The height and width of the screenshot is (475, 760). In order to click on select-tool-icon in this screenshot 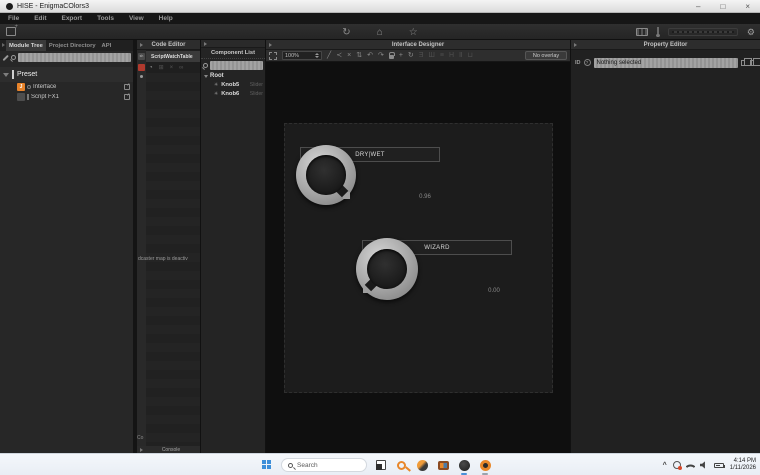, I will do `click(273, 55)`.